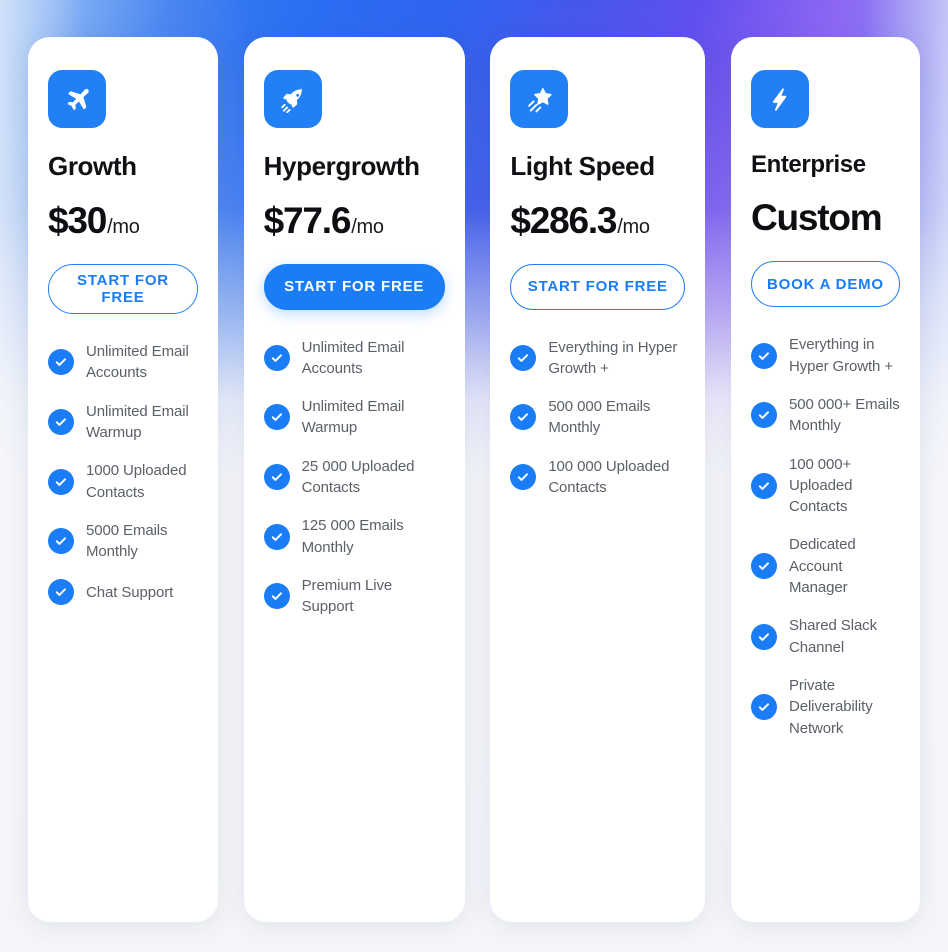 The image size is (948, 952). Describe the element at coordinates (609, 477) in the screenshot. I see `feature-label: 100 000 Uploaded Contacts` at that location.